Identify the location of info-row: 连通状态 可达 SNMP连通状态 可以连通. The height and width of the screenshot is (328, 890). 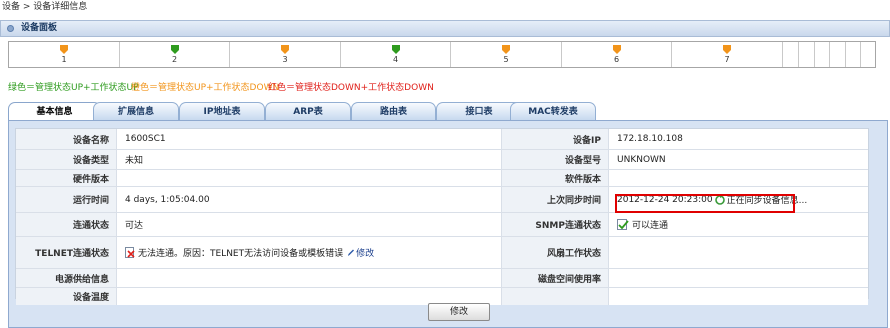
(442, 225).